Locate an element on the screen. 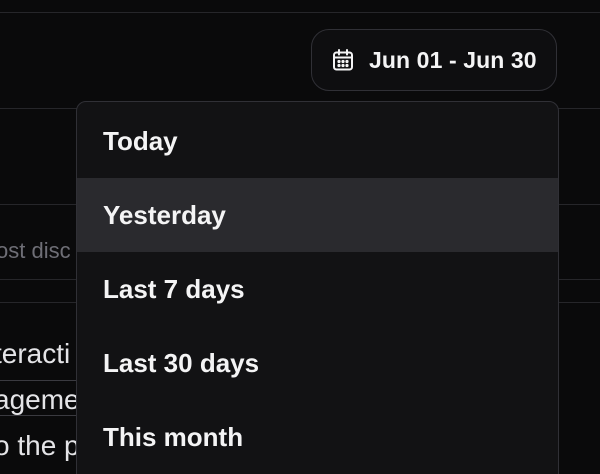  background-text-line: ageme is located at coordinates (40, 399).